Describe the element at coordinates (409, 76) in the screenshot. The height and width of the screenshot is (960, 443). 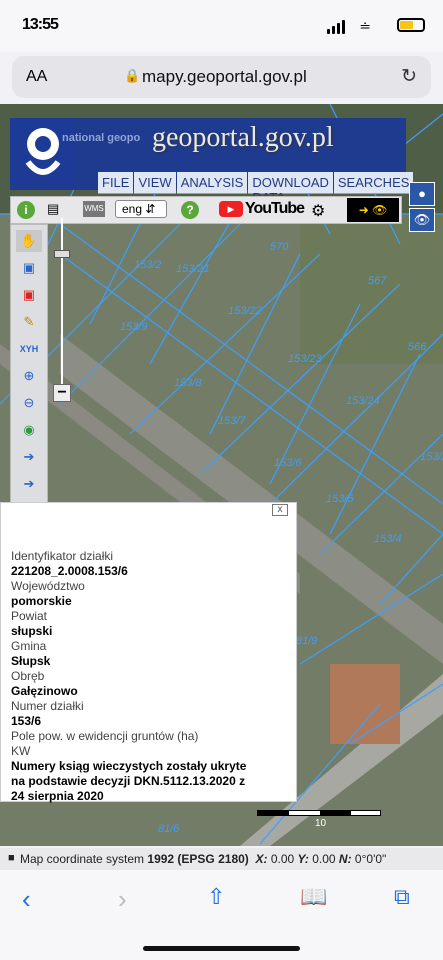
I see `reload-icon: ↻` at that location.